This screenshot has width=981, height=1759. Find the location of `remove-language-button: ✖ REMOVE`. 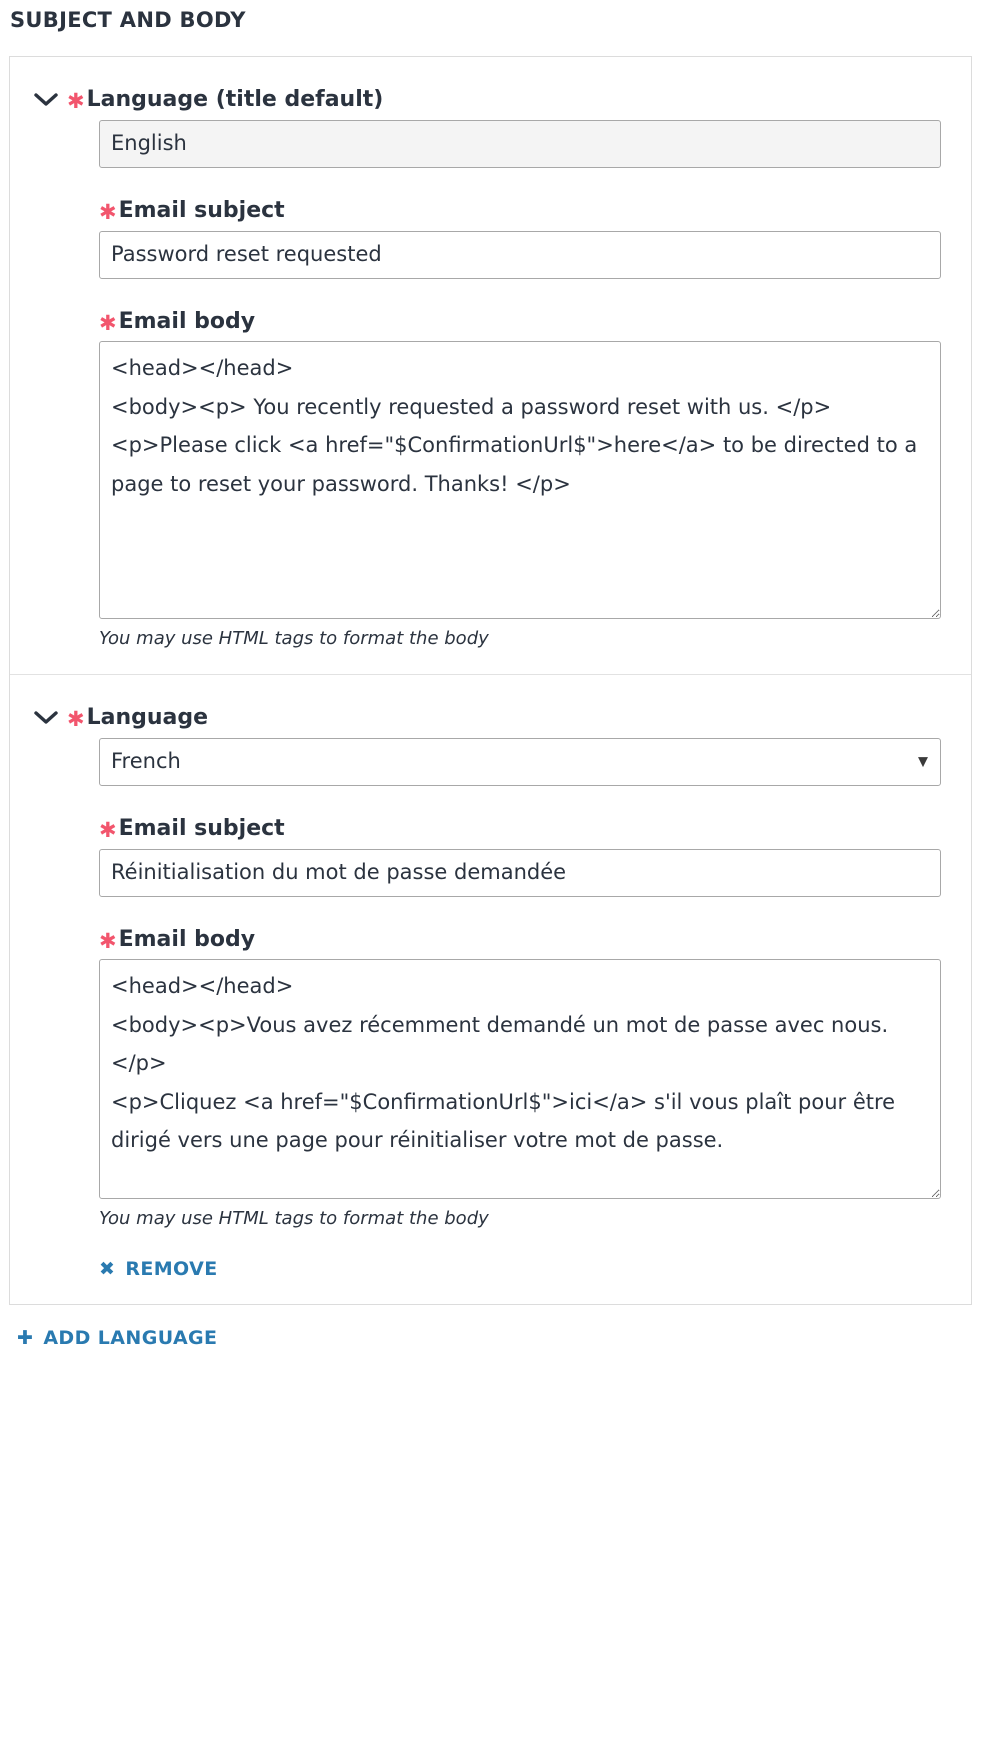

remove-language-button: ✖ REMOVE is located at coordinates (158, 1269).